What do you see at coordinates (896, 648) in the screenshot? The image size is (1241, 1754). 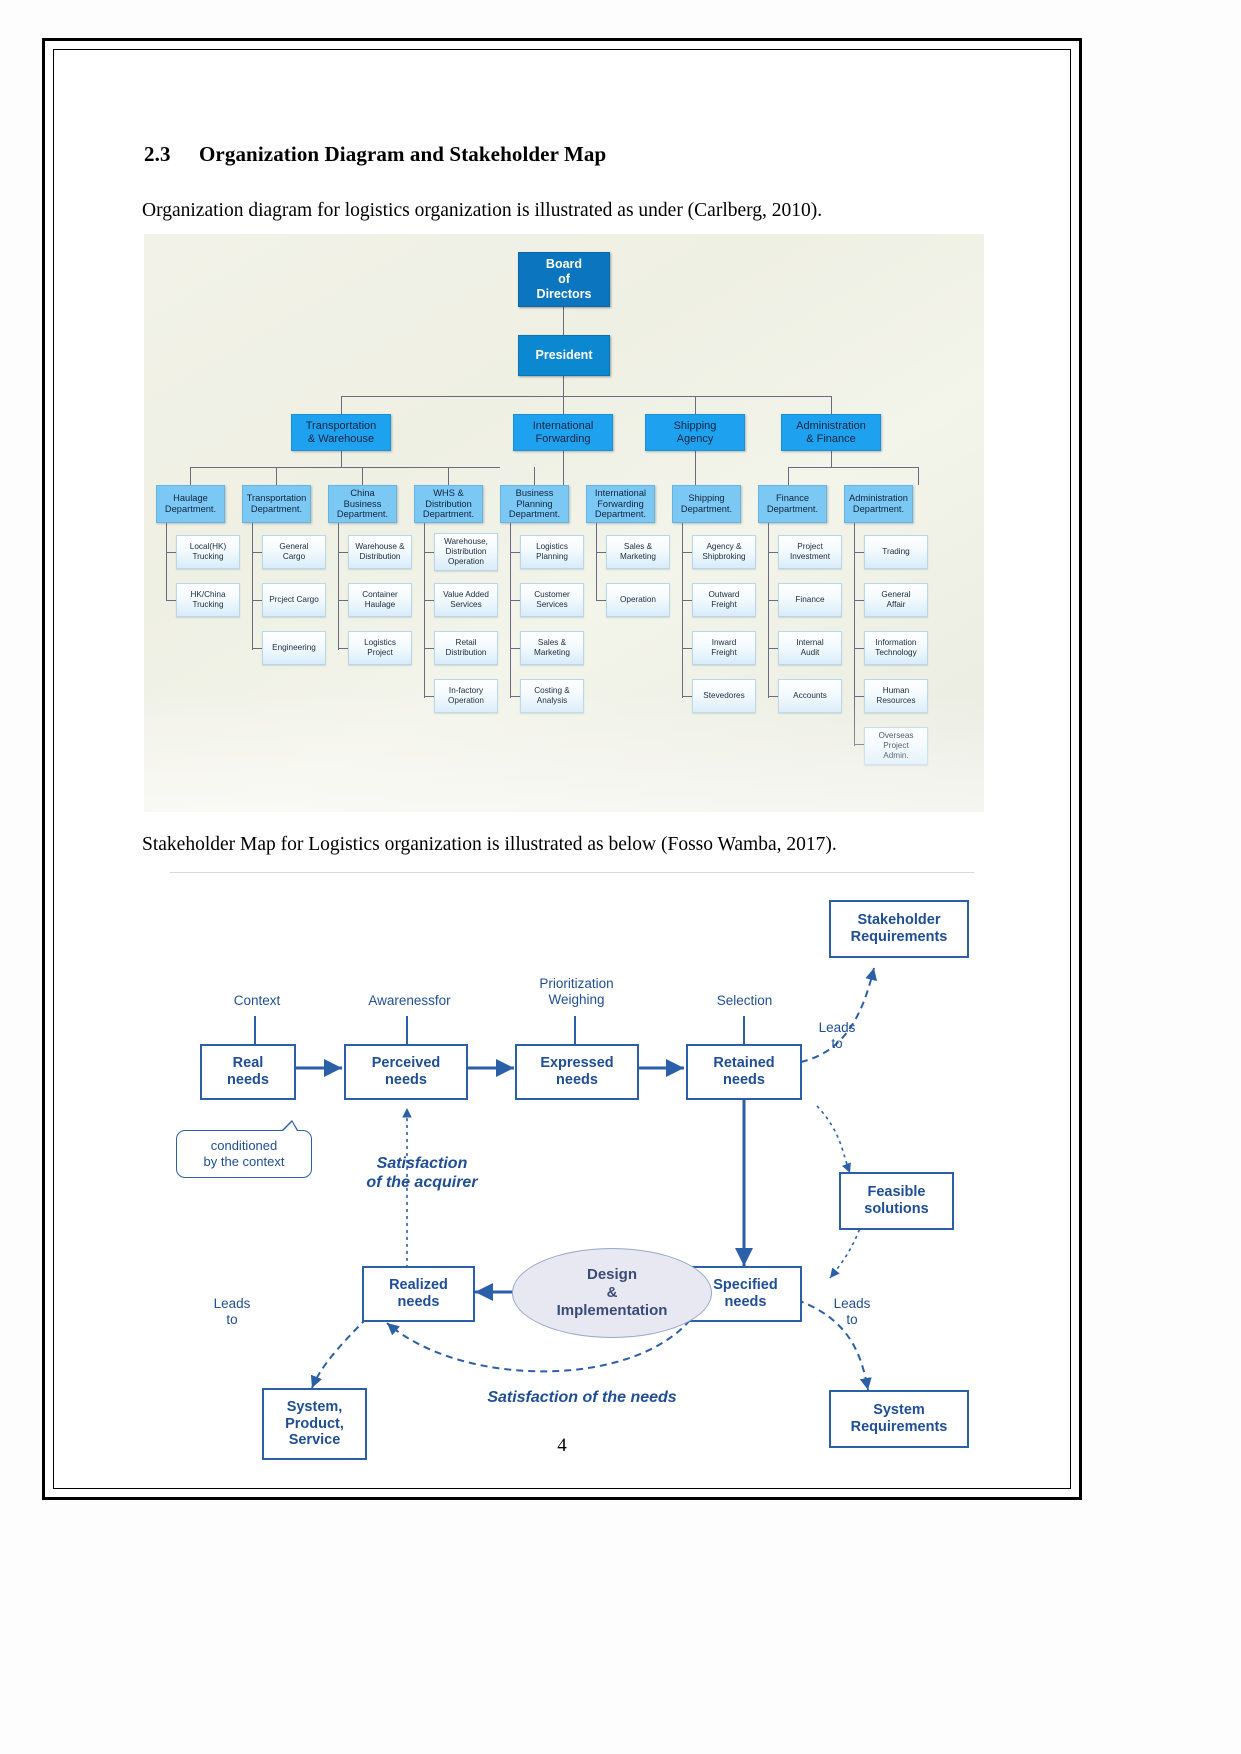 I see `org-leaf-information-technology: Information Technology` at bounding box center [896, 648].